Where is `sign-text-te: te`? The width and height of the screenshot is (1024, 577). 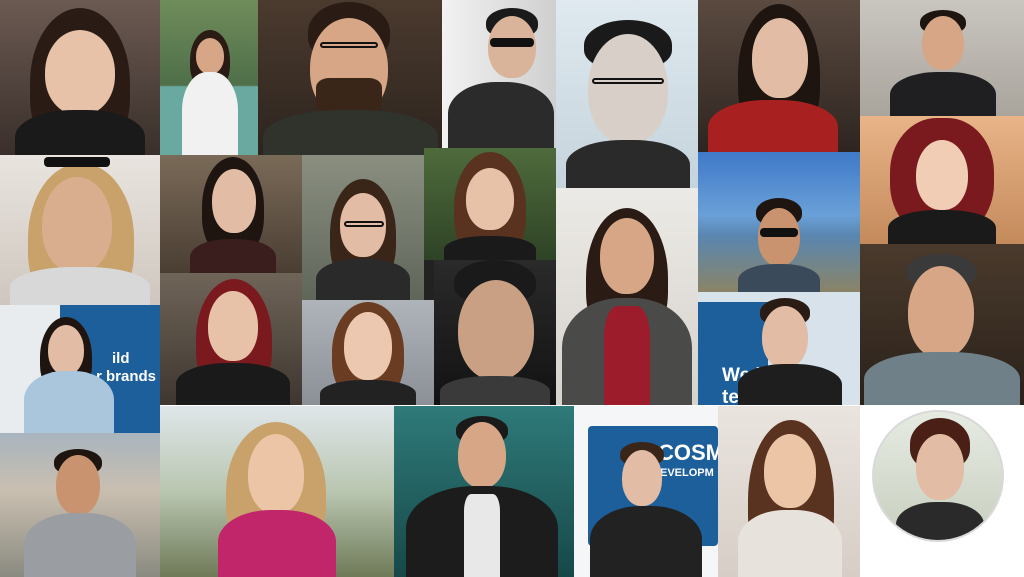
sign-text-te: te is located at coordinates (730, 396).